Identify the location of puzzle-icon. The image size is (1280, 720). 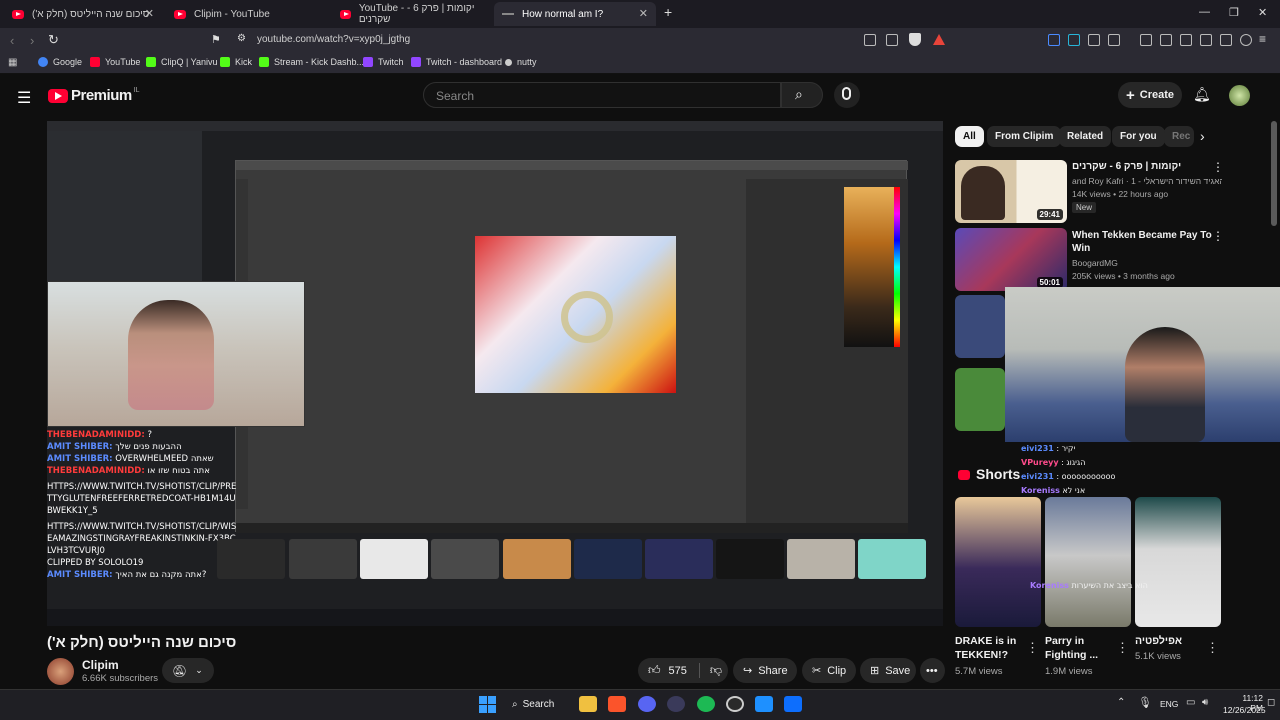
(1094, 40).